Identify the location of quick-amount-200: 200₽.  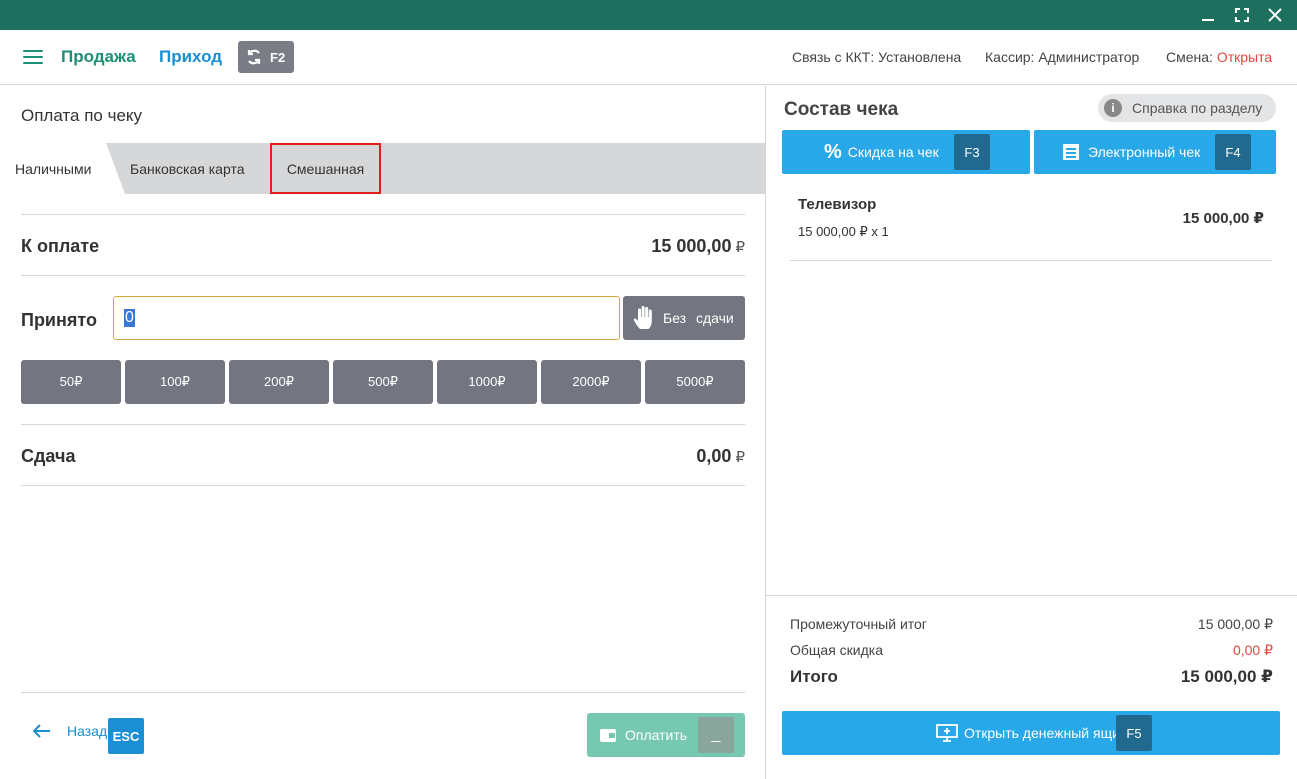
(279, 382).